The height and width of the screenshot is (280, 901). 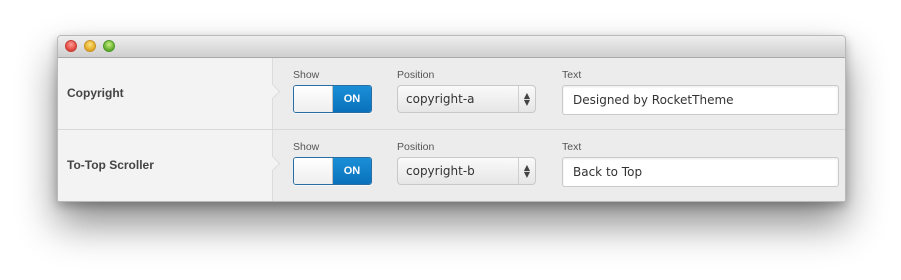 I want to click on zoom-button, so click(x=109, y=46).